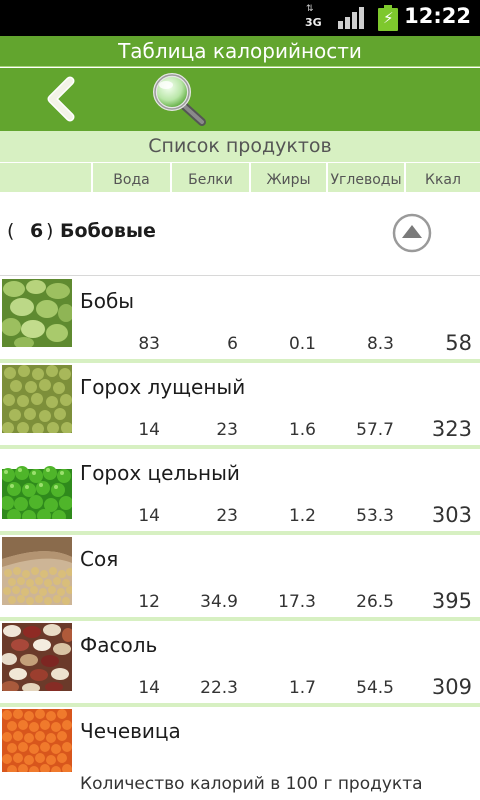 This screenshot has height=800, width=480. Describe the element at coordinates (451, 515) in the screenshot. I see `value-kcal: 303` at that location.